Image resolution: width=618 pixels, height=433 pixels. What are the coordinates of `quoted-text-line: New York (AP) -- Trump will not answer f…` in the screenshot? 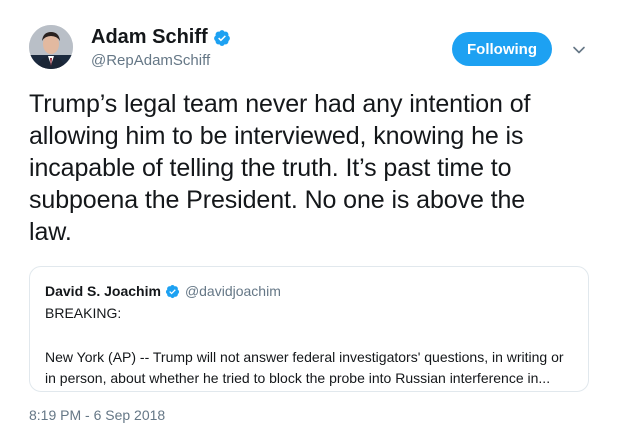 It's located at (304, 357).